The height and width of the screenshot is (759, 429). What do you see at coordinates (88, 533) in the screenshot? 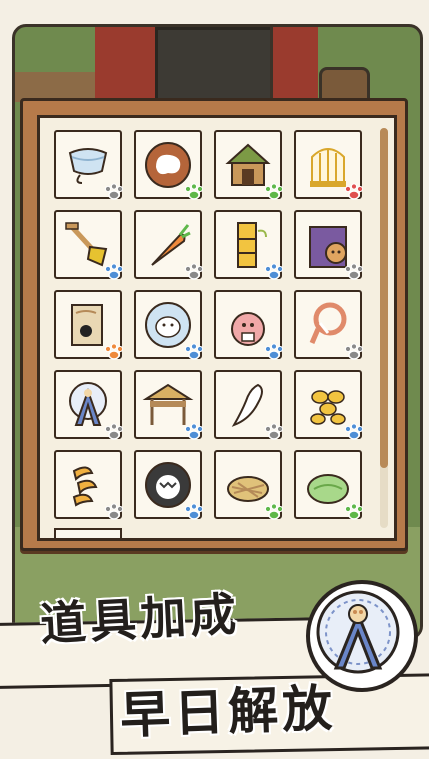
I see `item-cell-partial` at bounding box center [88, 533].